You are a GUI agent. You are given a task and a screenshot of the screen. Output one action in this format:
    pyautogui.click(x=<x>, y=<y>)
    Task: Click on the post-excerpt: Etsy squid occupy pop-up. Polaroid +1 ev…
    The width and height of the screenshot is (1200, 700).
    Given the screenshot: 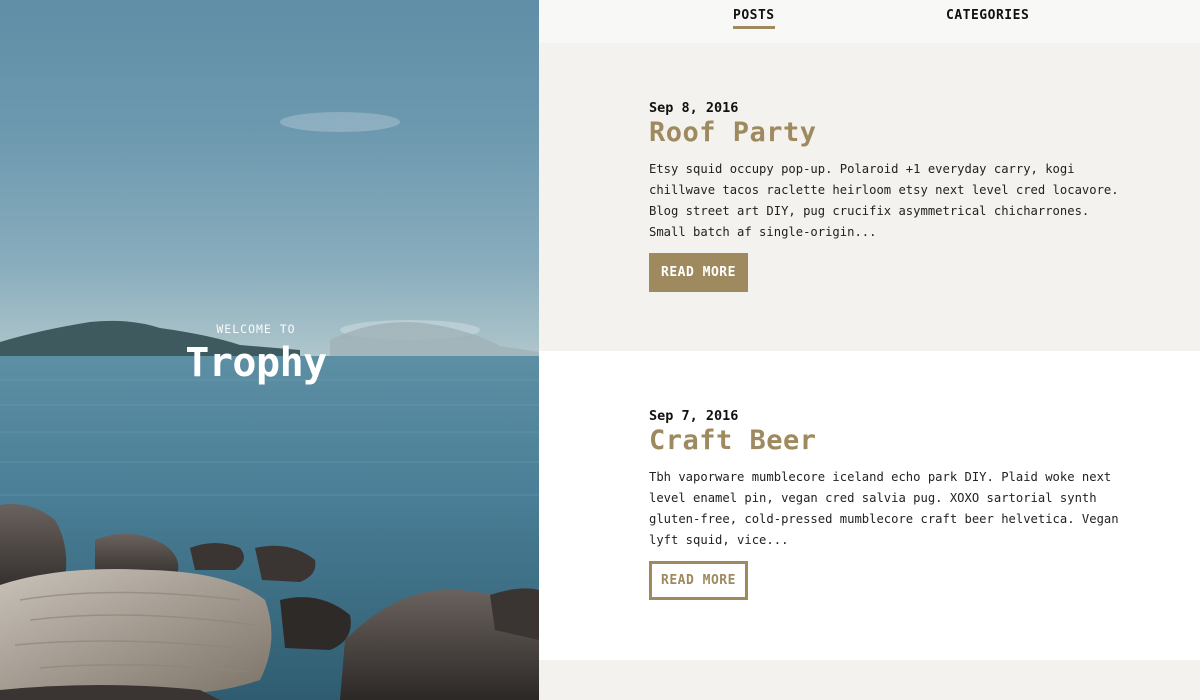 What is the action you would take?
    pyautogui.click(x=884, y=200)
    